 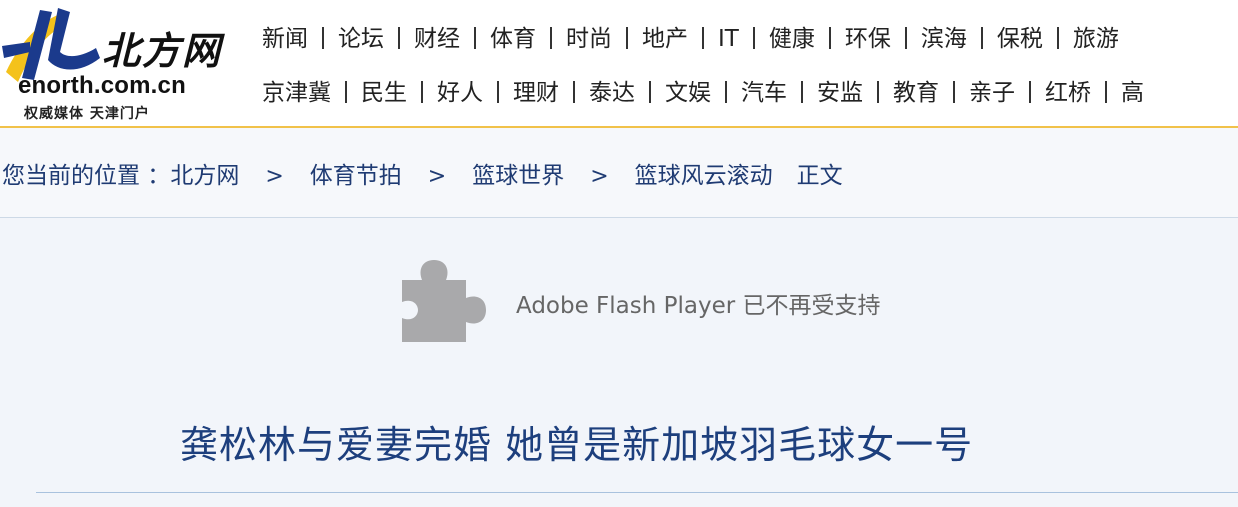 I want to click on nav-item: 红桥, so click(x=1068, y=93).